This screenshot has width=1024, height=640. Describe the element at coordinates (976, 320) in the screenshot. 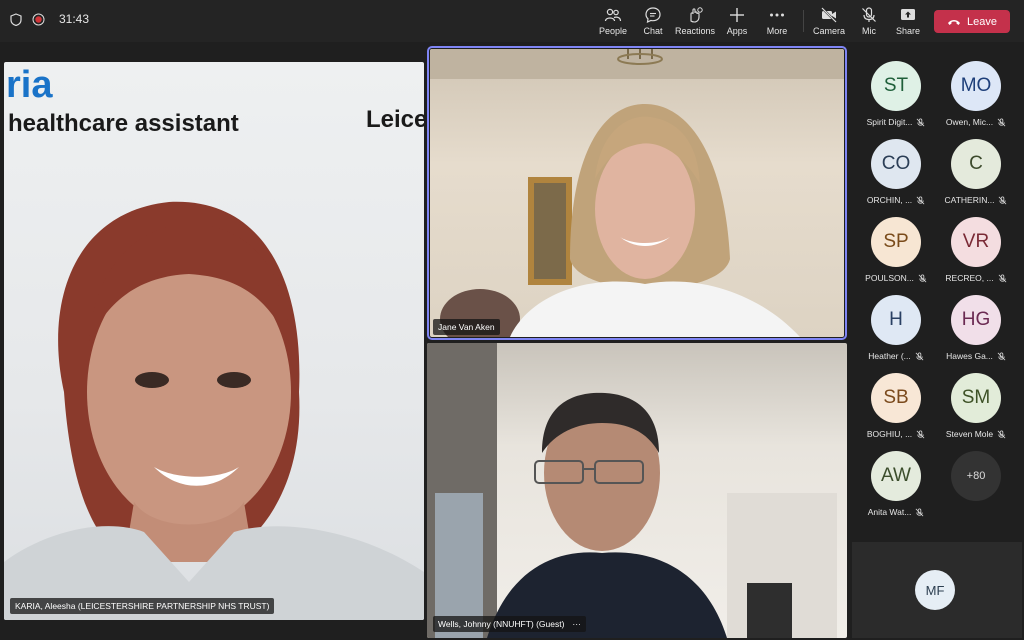

I see `avatar: HG` at that location.